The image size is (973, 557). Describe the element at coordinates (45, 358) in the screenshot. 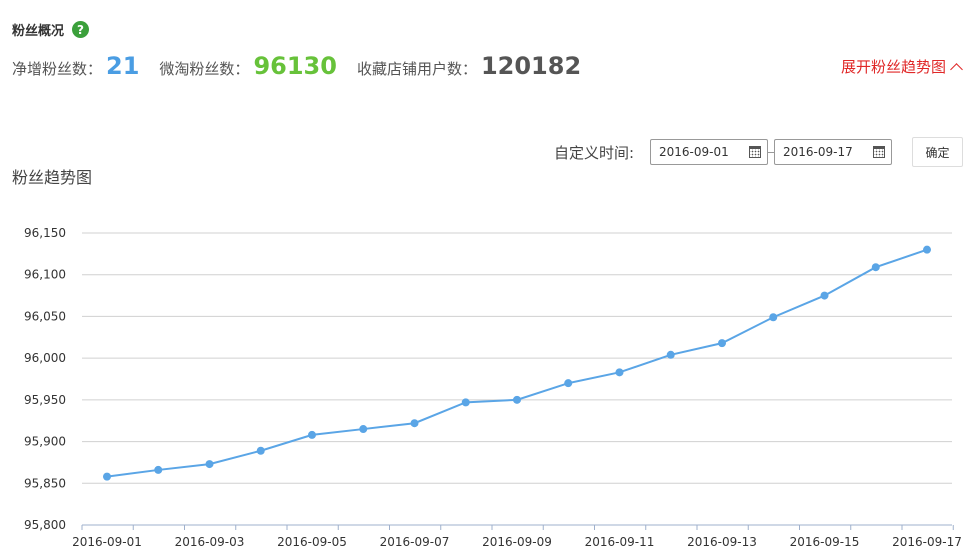

I see `y-tick-label: 96,000` at that location.